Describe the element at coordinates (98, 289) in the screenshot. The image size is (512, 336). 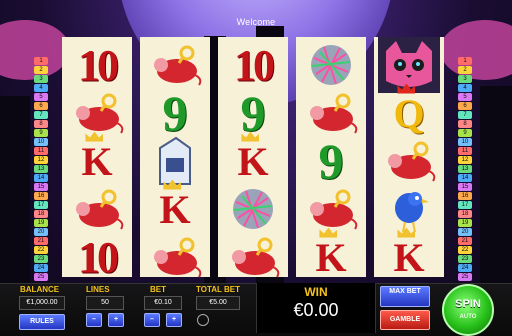
I see `lines-label: LINES` at that location.